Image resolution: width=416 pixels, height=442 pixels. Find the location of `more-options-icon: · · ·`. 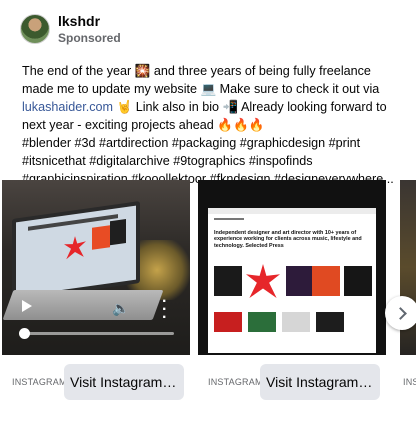

more-options-icon: · · · is located at coordinates (164, 310).